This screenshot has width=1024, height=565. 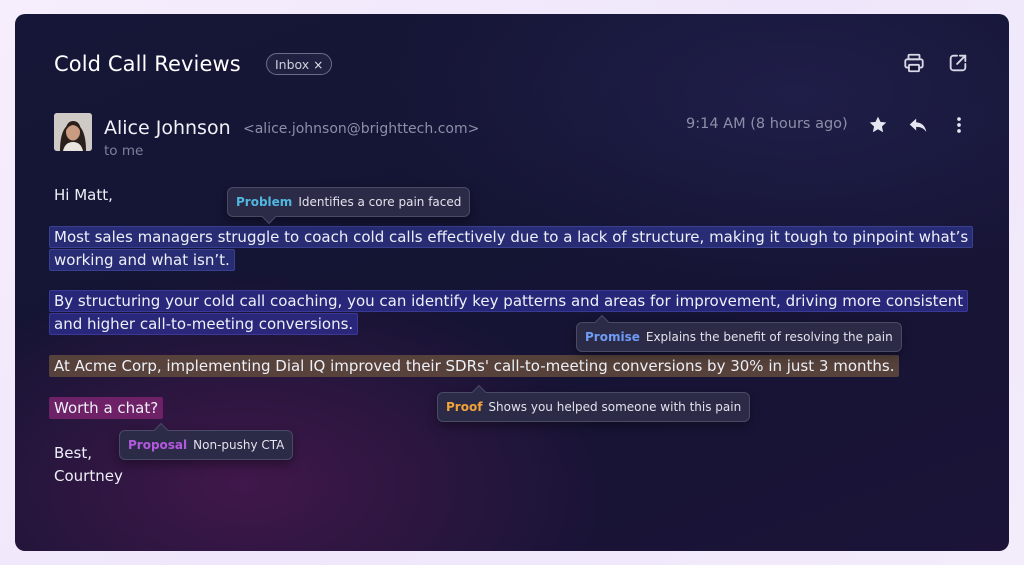 I want to click on print-icon, so click(x=914, y=63).